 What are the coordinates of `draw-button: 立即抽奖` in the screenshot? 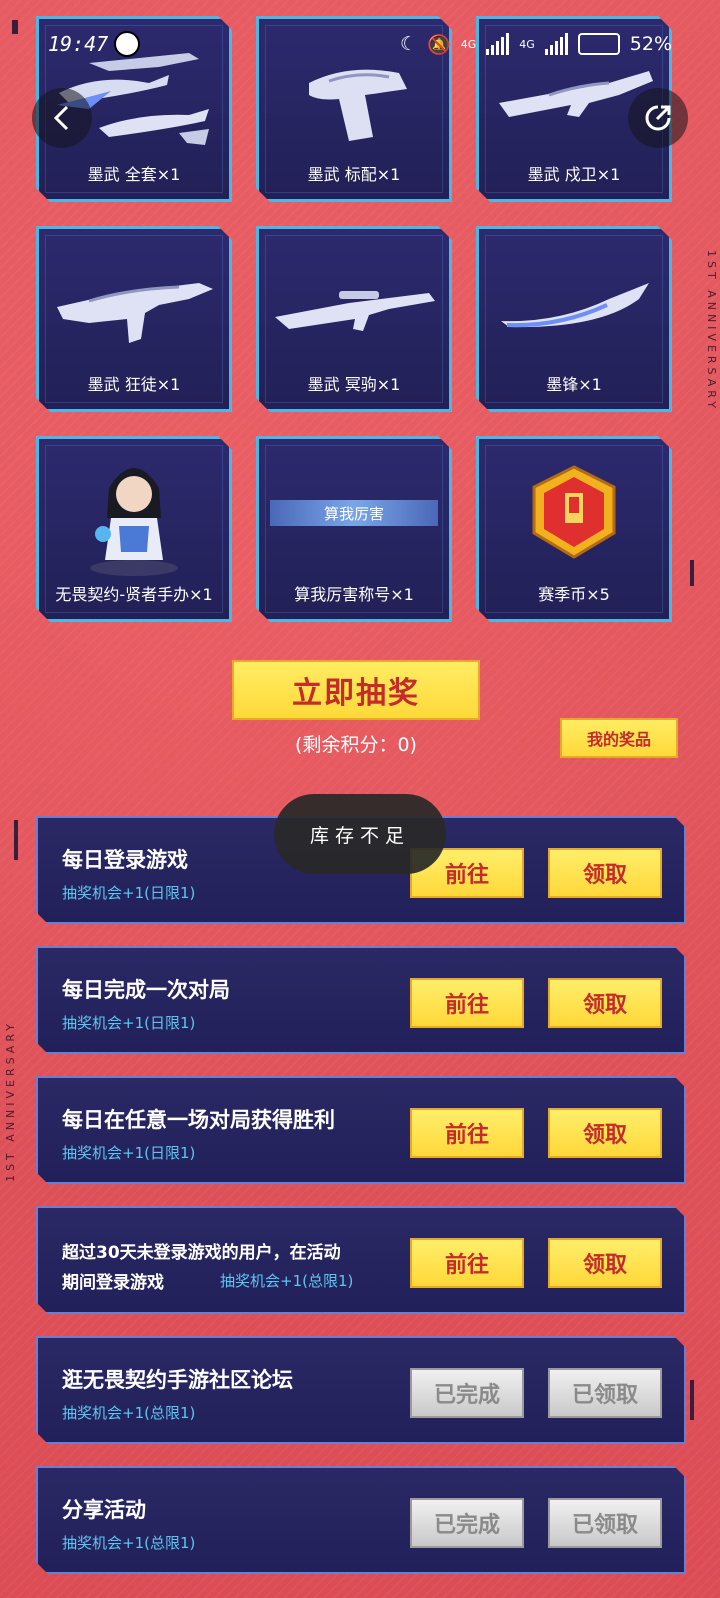 It's located at (356, 690).